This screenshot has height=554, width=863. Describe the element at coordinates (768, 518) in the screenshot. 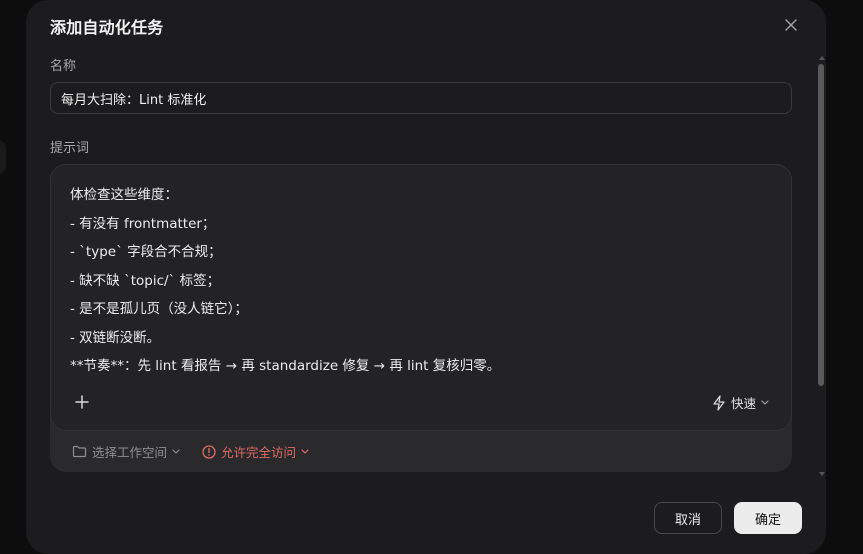

I see `confirm-button: 确定` at that location.